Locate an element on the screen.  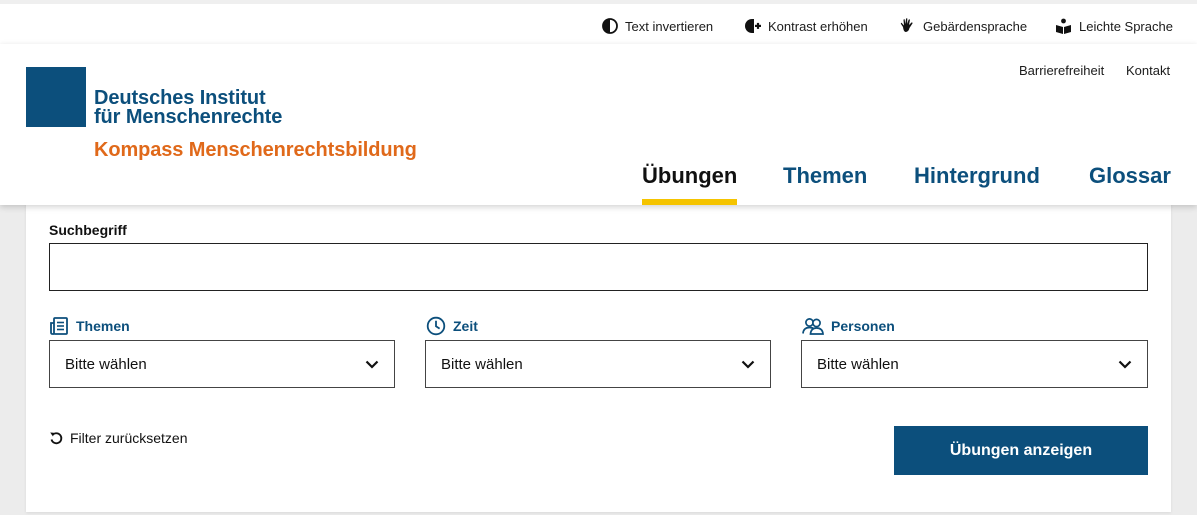
invert-text-label: Text invertieren is located at coordinates (669, 26).